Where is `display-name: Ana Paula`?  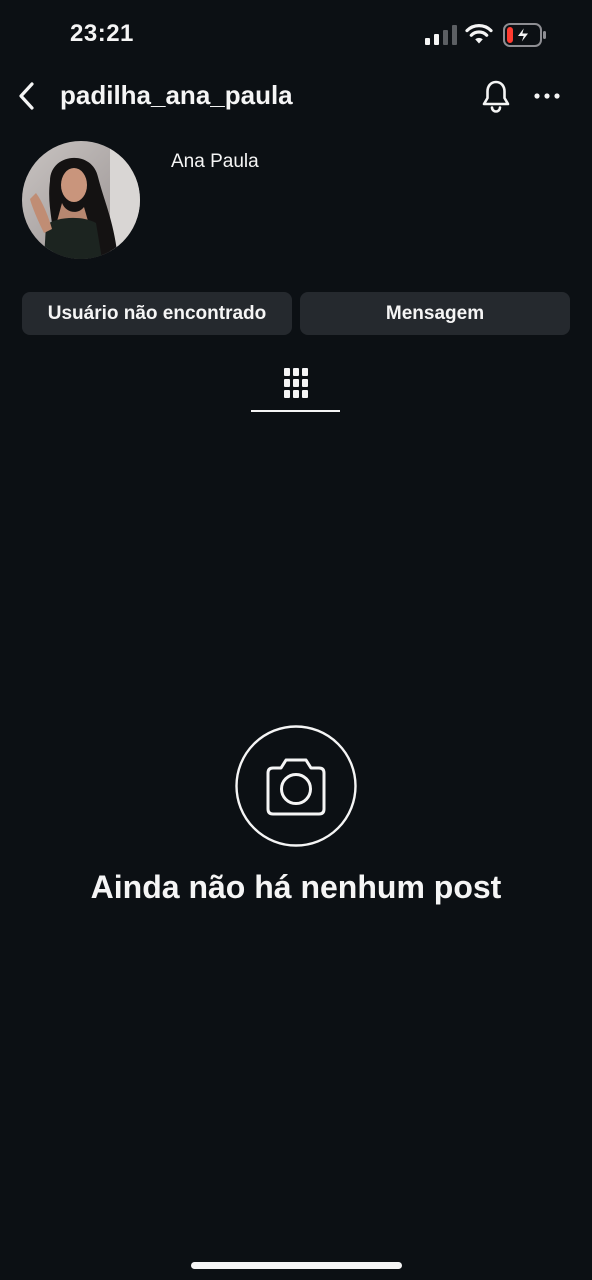
display-name: Ana Paula is located at coordinates (215, 161).